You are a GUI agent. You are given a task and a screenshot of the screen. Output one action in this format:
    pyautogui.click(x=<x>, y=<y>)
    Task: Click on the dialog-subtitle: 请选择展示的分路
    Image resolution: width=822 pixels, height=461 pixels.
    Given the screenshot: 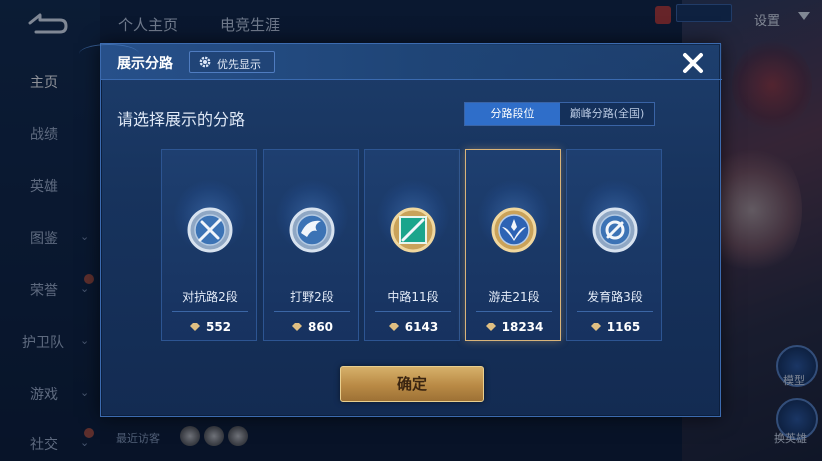 What is the action you would take?
    pyautogui.click(x=181, y=119)
    